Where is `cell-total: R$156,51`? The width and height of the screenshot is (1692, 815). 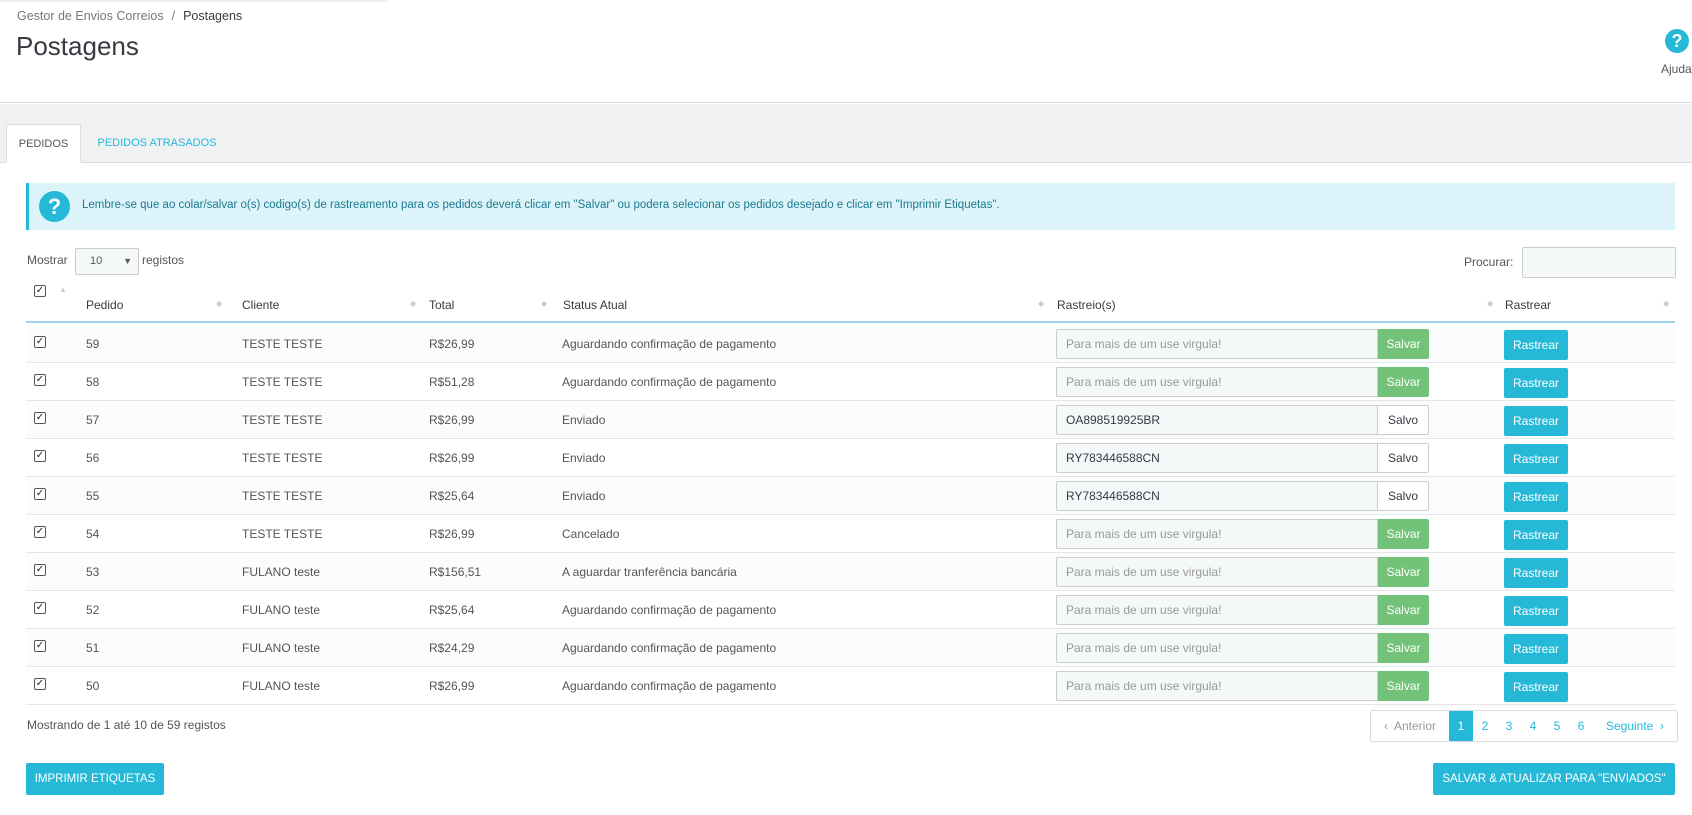
cell-total: R$156,51 is located at coordinates (455, 572).